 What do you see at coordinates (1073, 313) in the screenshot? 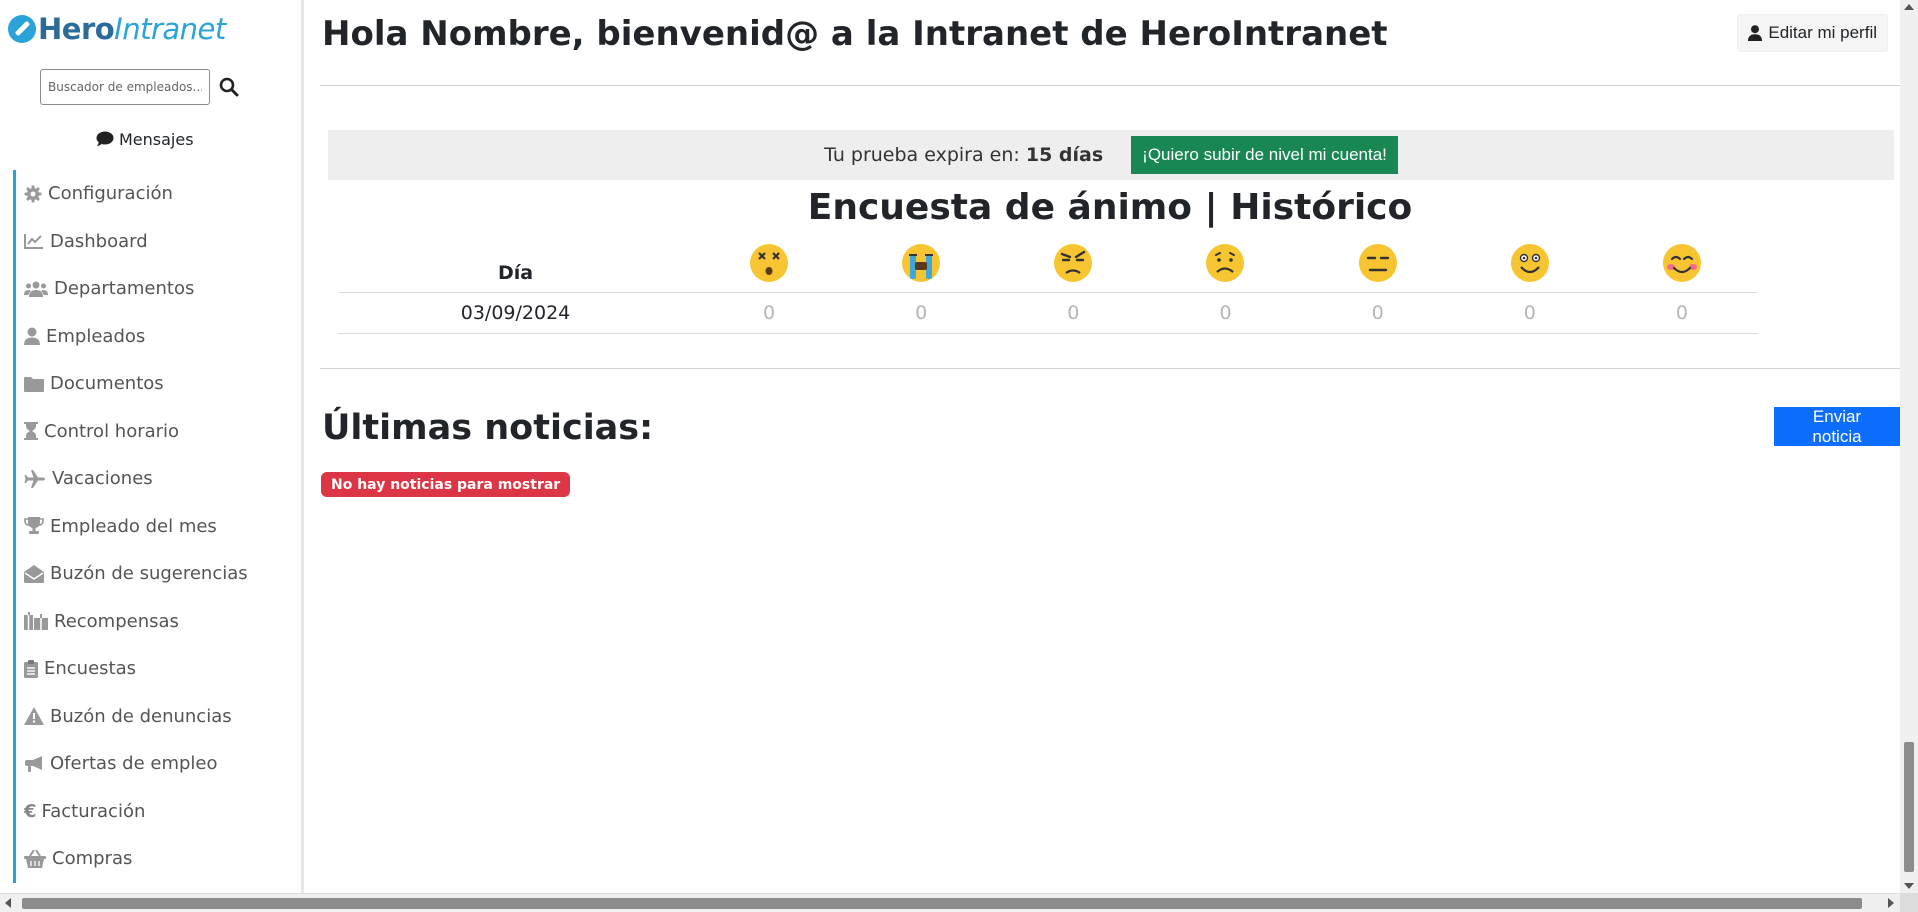
I see `row-value-angry: 0` at bounding box center [1073, 313].